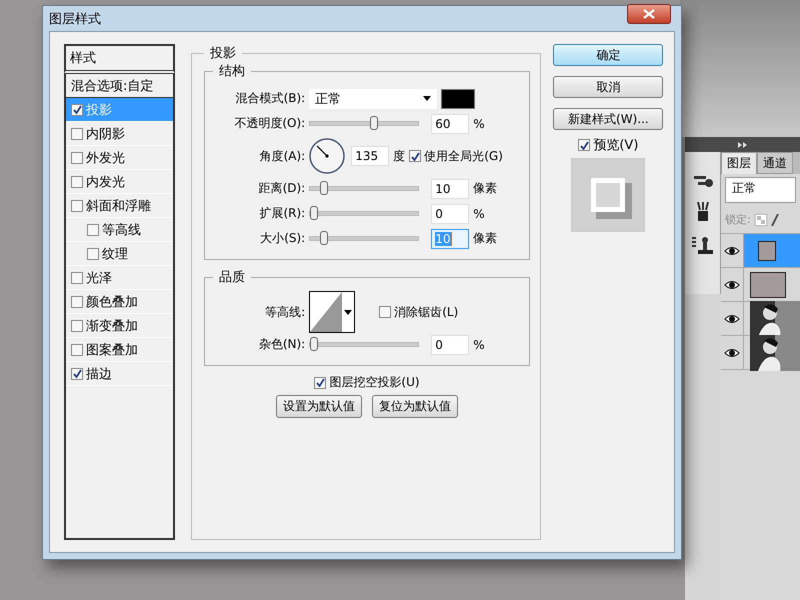 Image resolution: width=800 pixels, height=600 pixels. Describe the element at coordinates (120, 158) in the screenshot. I see `style-item: 外发光` at that location.